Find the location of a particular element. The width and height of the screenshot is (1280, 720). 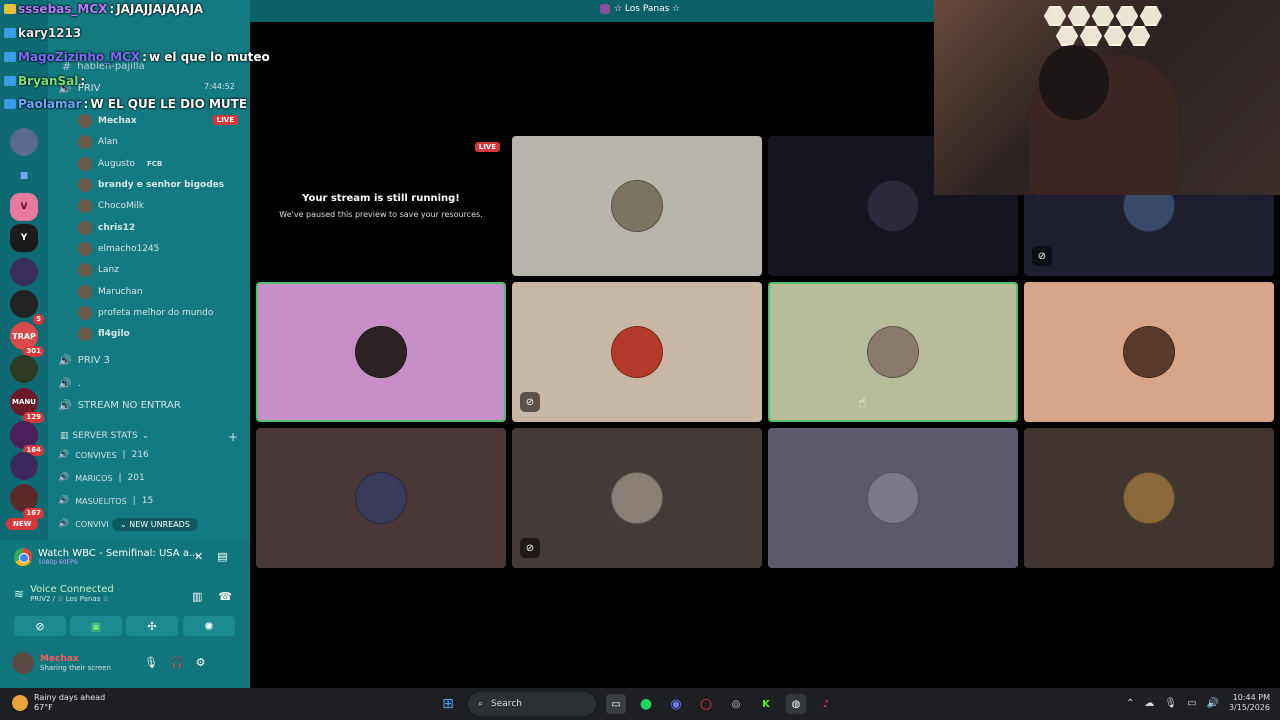

member-row: profeta melhor do mundo is located at coordinates (158, 313).